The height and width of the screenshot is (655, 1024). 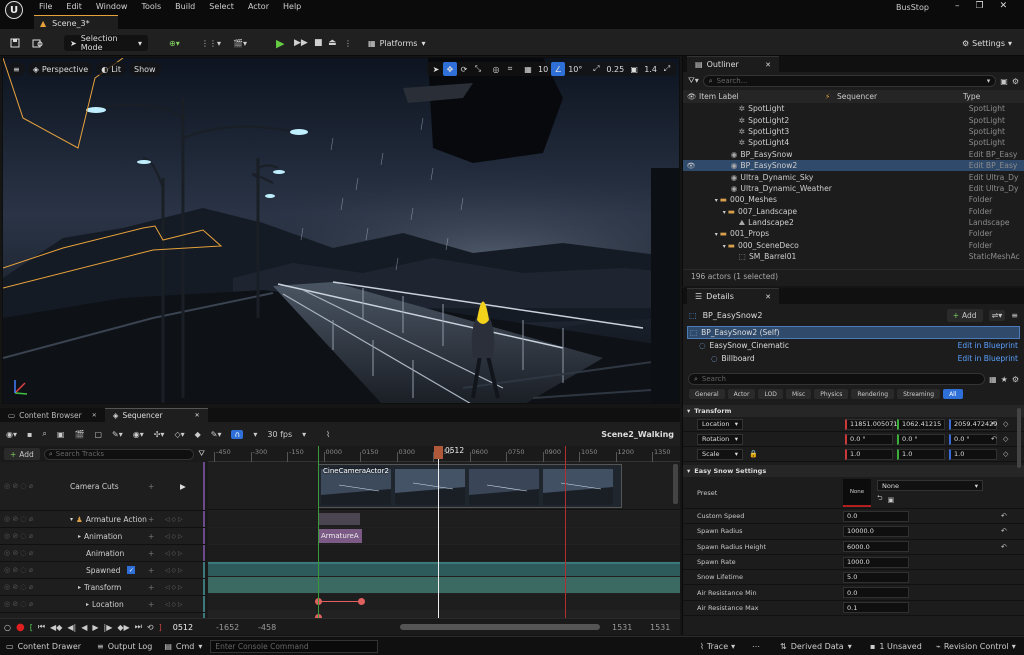 What do you see at coordinates (38, 43) in the screenshot?
I see `browse-icon` at bounding box center [38, 43].